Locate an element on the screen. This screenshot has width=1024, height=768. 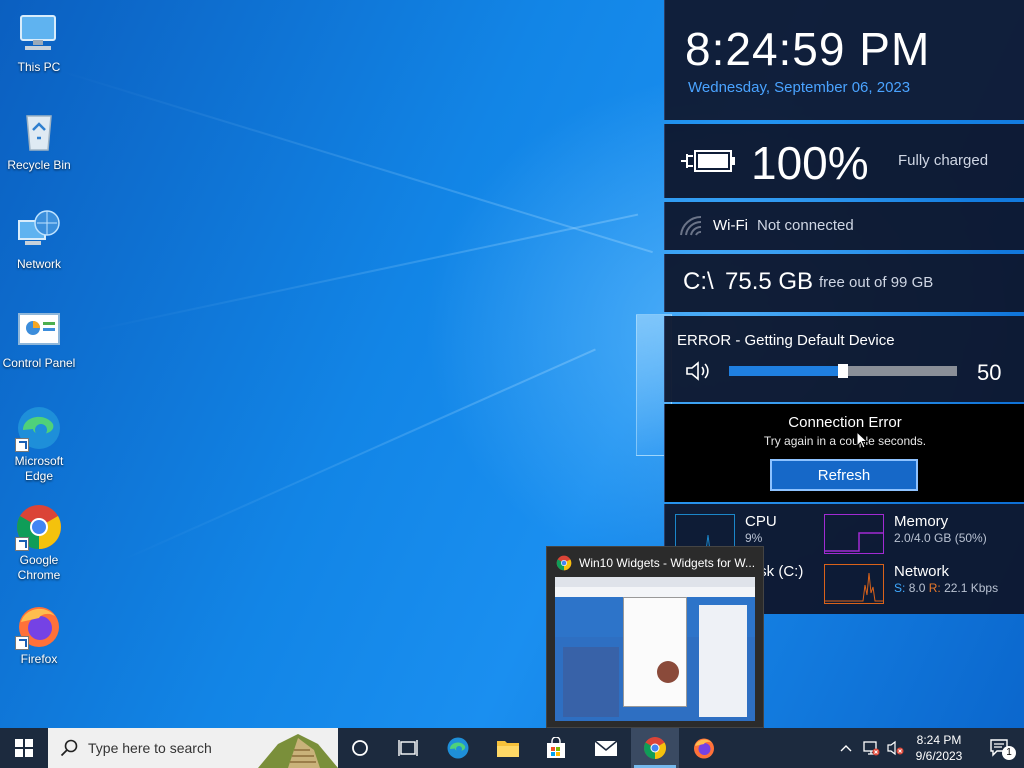
volume-slider-fill is located at coordinates (786, 371).